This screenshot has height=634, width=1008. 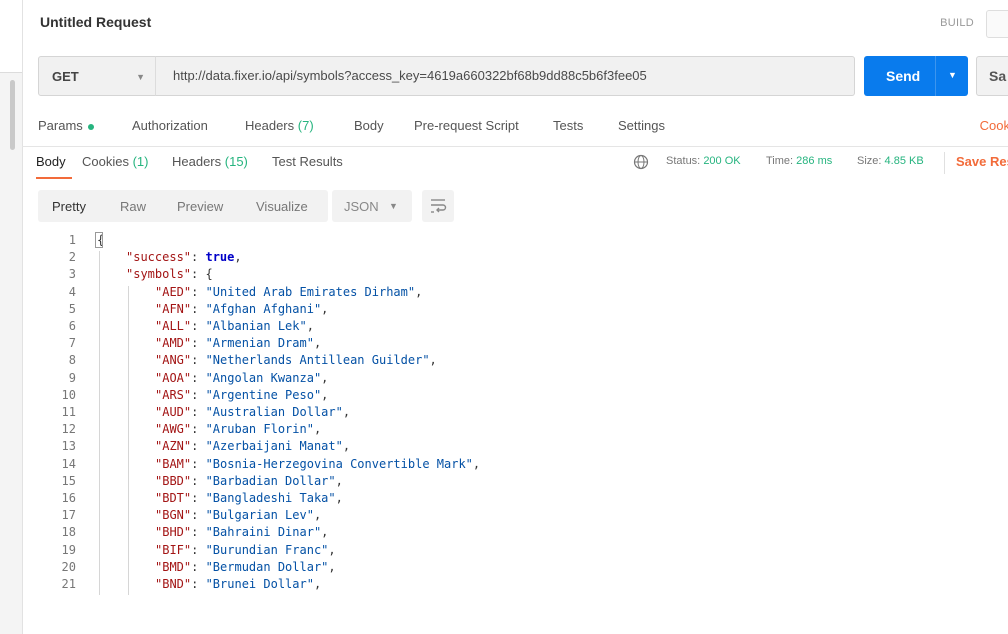 I want to click on wrap-lines-icon, so click(x=439, y=206).